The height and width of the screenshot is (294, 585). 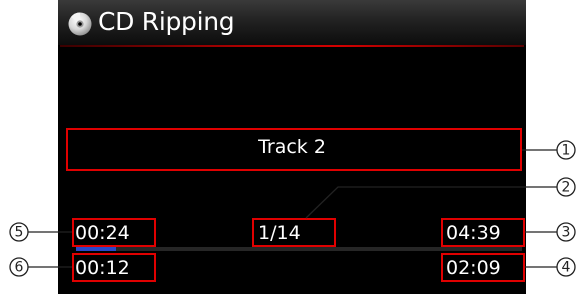 I want to click on callout-2-line, so click(x=431, y=202).